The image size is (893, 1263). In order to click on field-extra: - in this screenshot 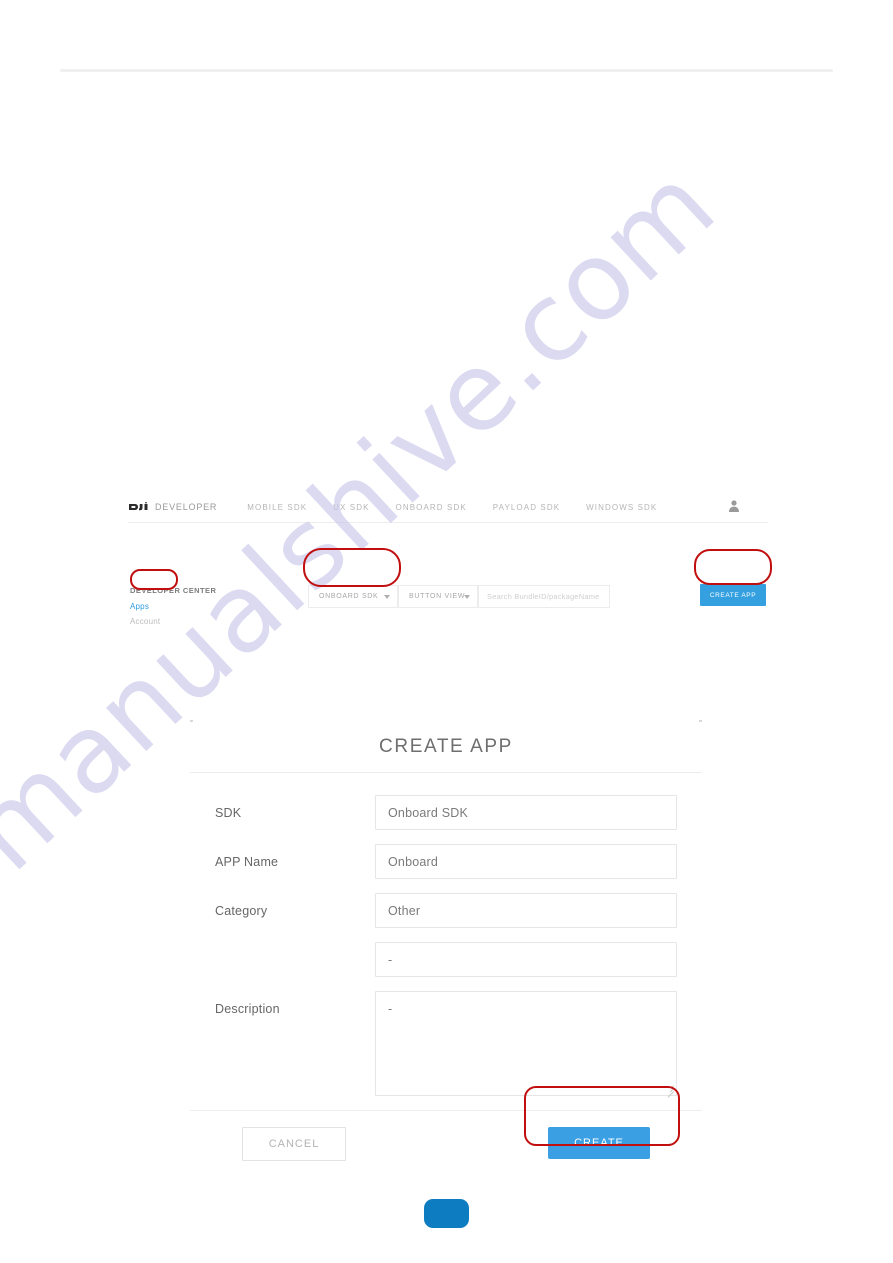, I will do `click(526, 959)`.